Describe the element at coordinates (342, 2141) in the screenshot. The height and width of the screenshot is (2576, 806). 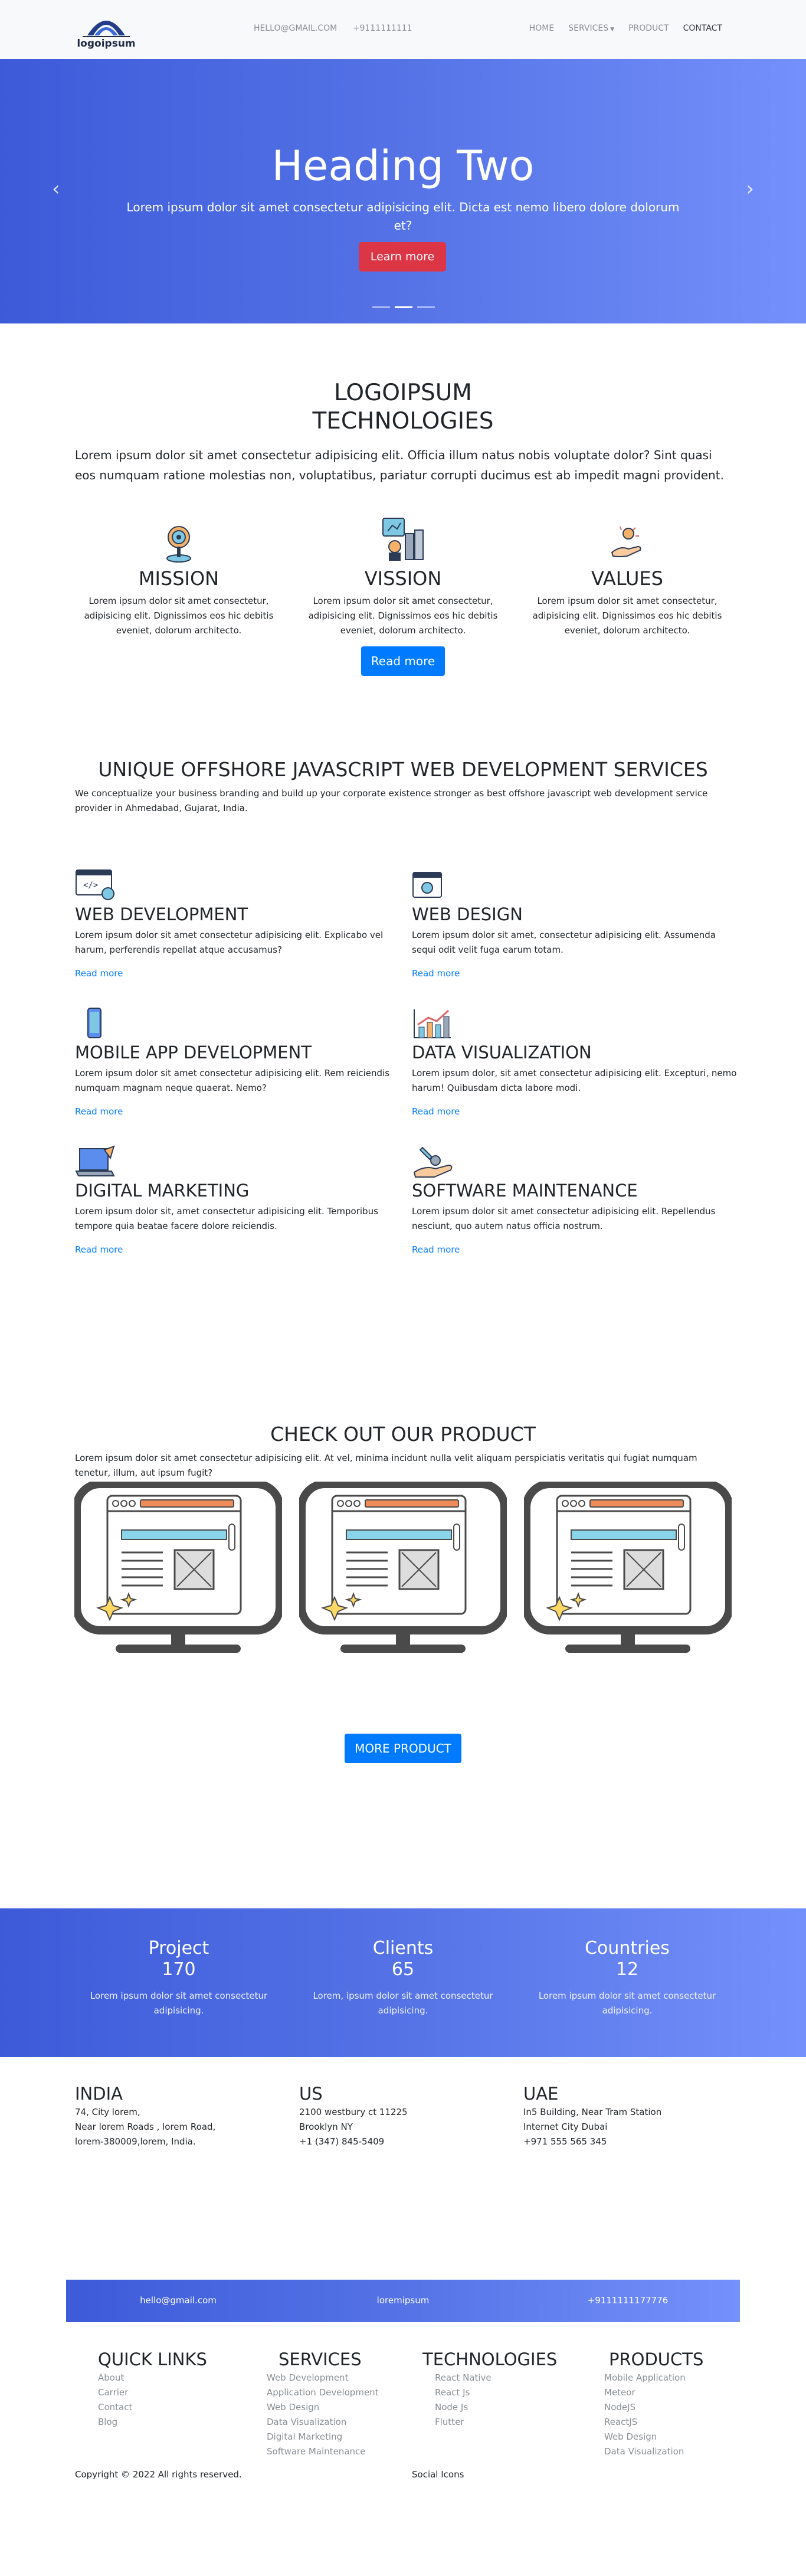
I see `office-line: +1 (347) 845-5409` at that location.